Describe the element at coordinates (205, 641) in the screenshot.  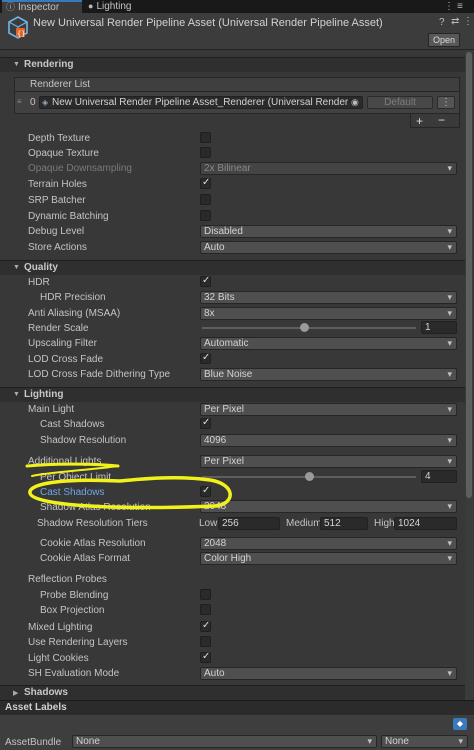
I see `use-rendering-layers-checkbox` at that location.